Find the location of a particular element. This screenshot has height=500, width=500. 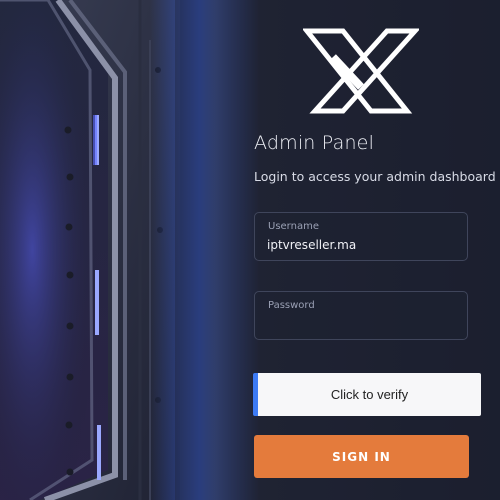

captcha-verify-button: Click to verify is located at coordinates (367, 394).